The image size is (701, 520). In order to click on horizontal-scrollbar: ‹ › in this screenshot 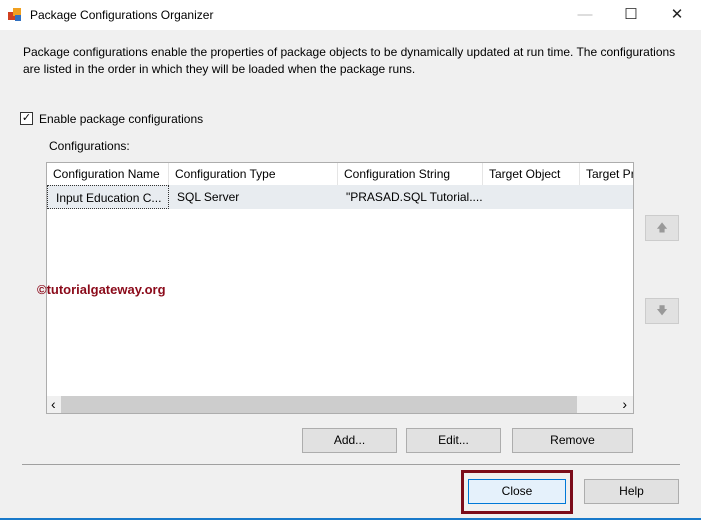, I will do `click(340, 404)`.